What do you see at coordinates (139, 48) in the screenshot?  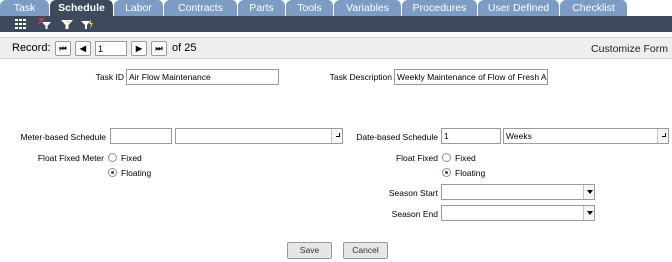 I see `next-record-button: ▶` at bounding box center [139, 48].